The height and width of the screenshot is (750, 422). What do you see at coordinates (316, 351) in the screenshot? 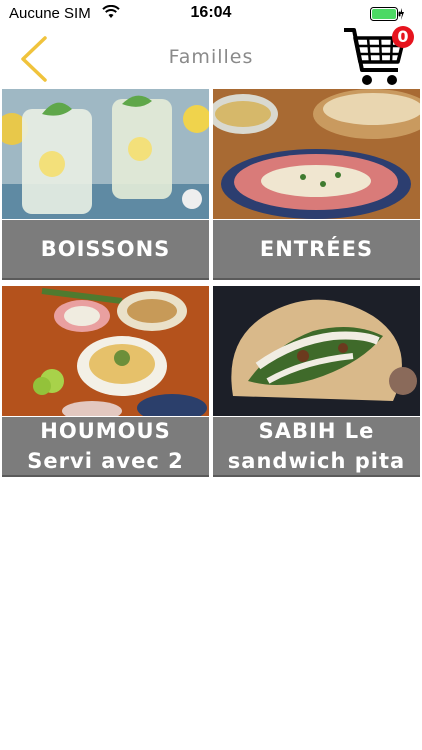
I see `sabih-photo` at bounding box center [316, 351].